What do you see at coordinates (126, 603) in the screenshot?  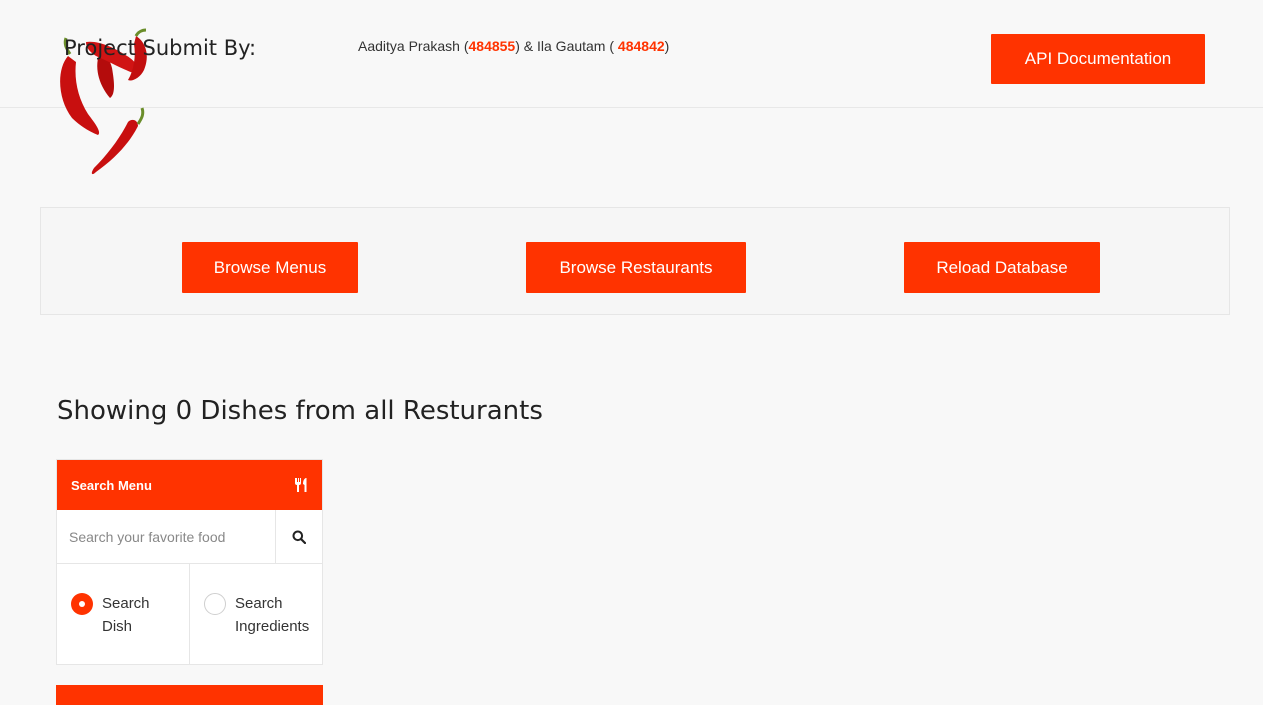 I see `search-dish-label-line1: Search` at bounding box center [126, 603].